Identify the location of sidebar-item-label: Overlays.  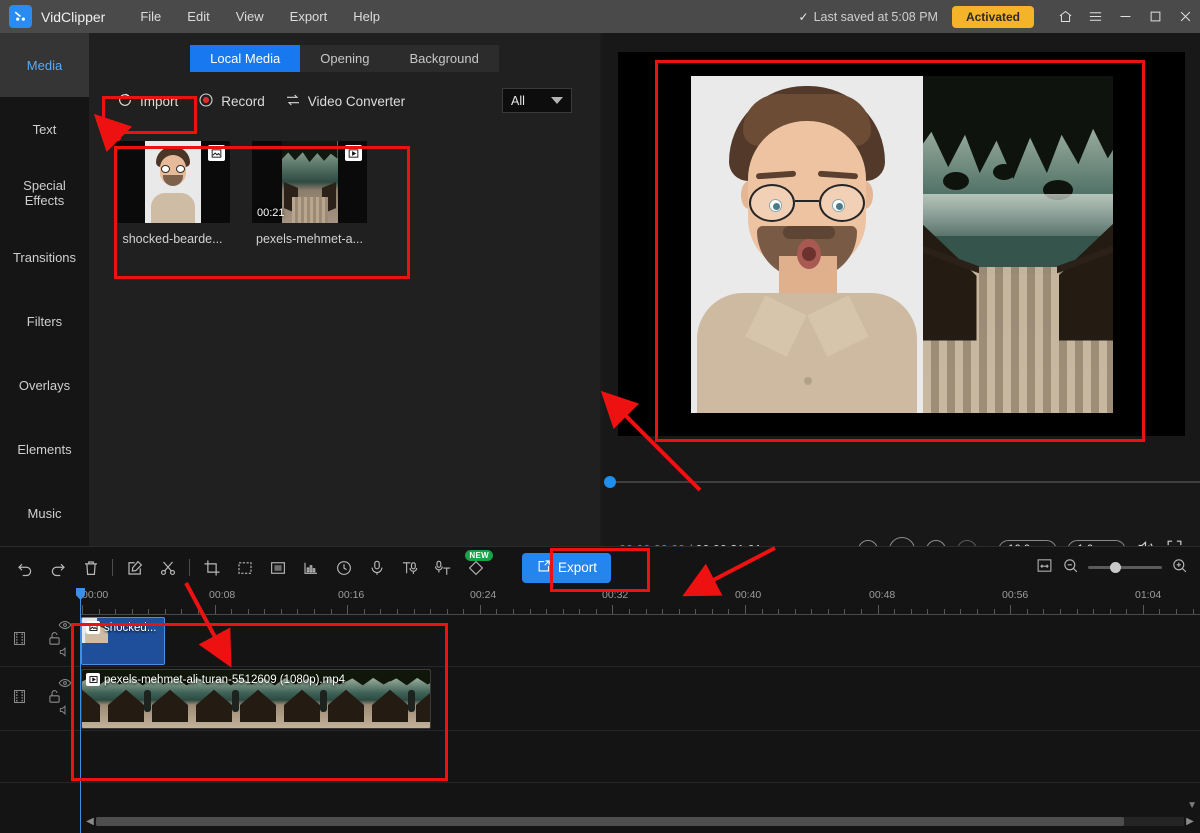
(44, 385).